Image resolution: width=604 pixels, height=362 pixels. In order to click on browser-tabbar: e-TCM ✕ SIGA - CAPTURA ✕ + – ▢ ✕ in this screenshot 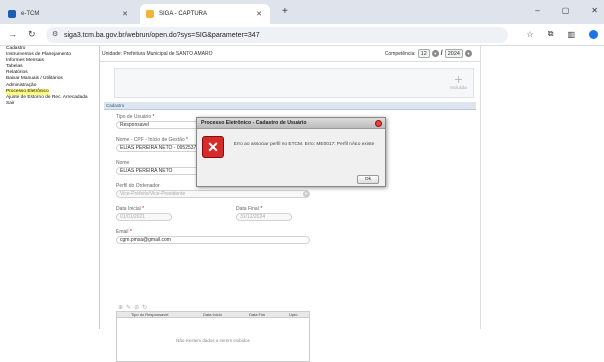, I will do `click(302, 12)`.